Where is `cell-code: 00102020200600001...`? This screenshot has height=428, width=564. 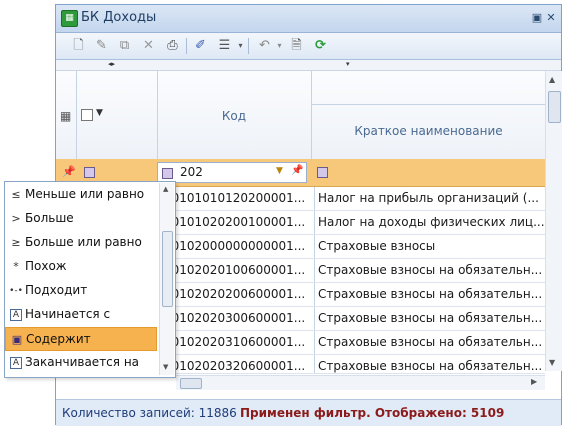 cell-code: 00102020200600001... is located at coordinates (235, 294).